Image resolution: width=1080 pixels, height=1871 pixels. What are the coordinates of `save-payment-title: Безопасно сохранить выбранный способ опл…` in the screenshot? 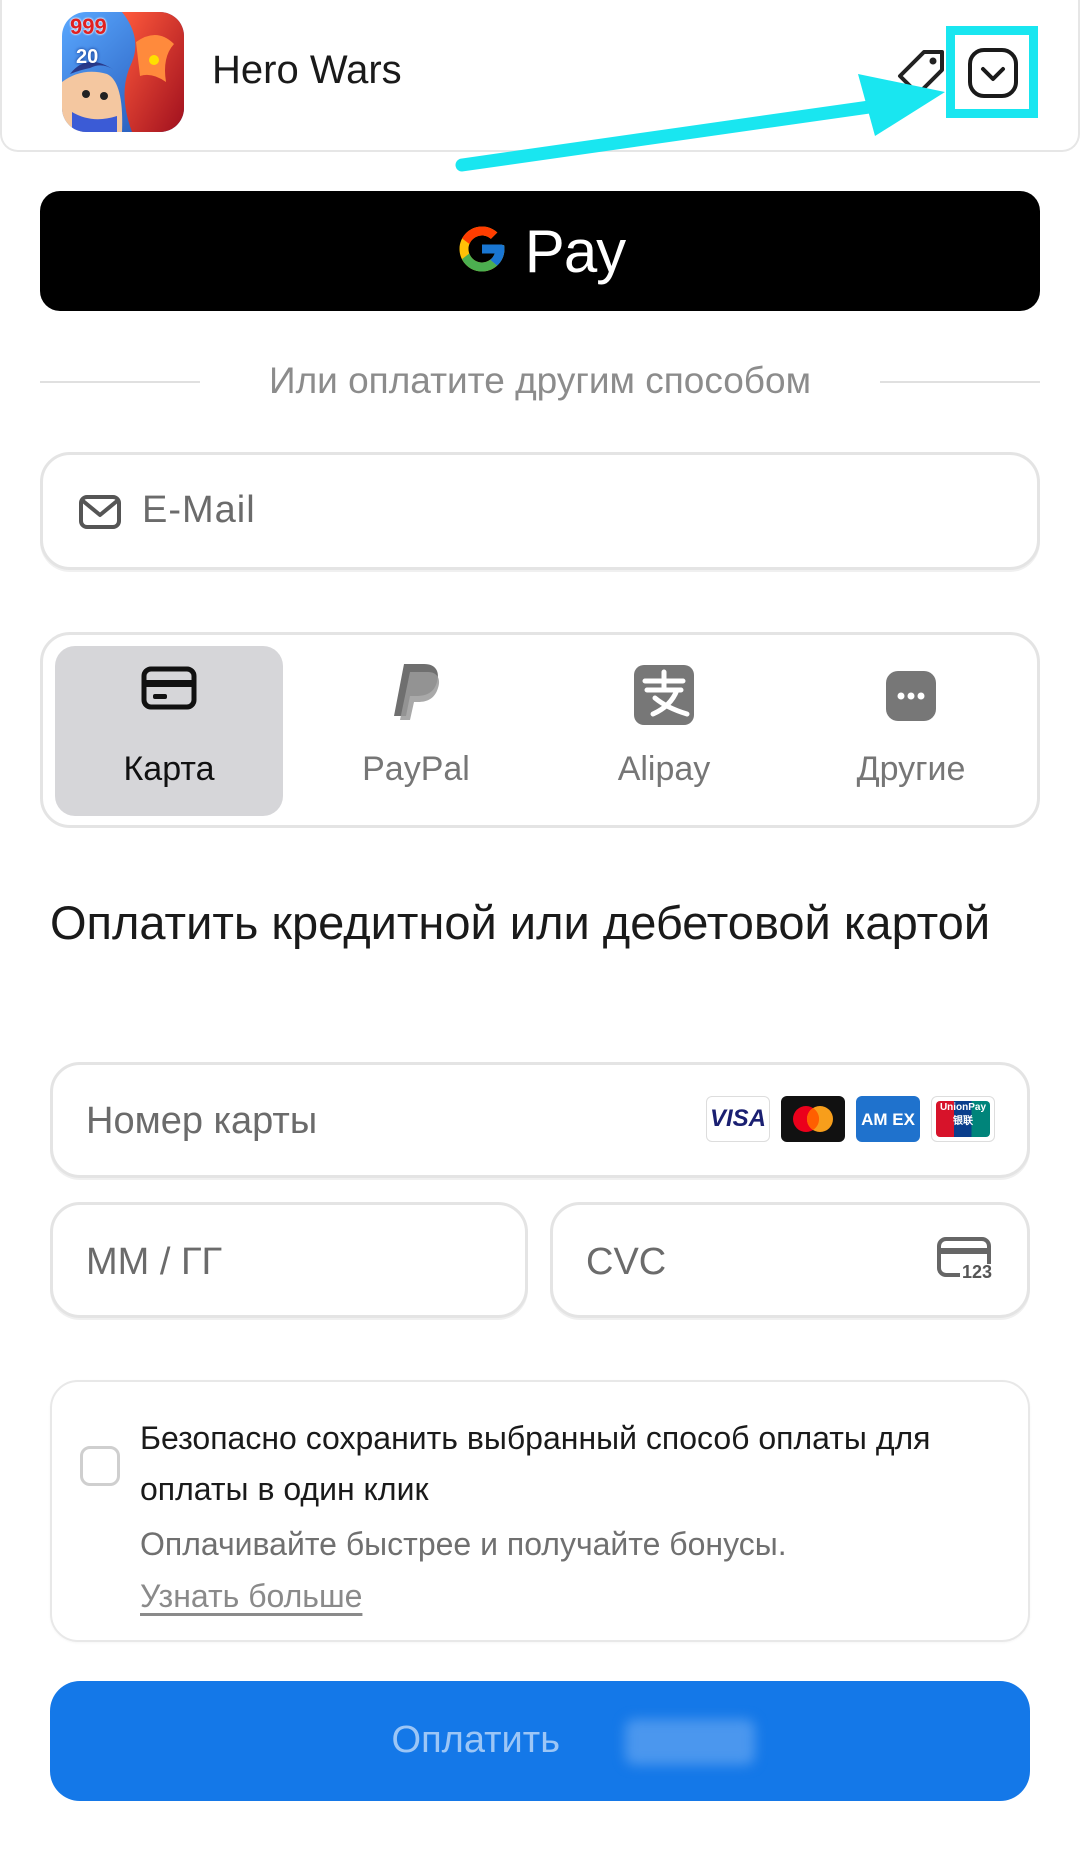 It's located at (535, 1463).